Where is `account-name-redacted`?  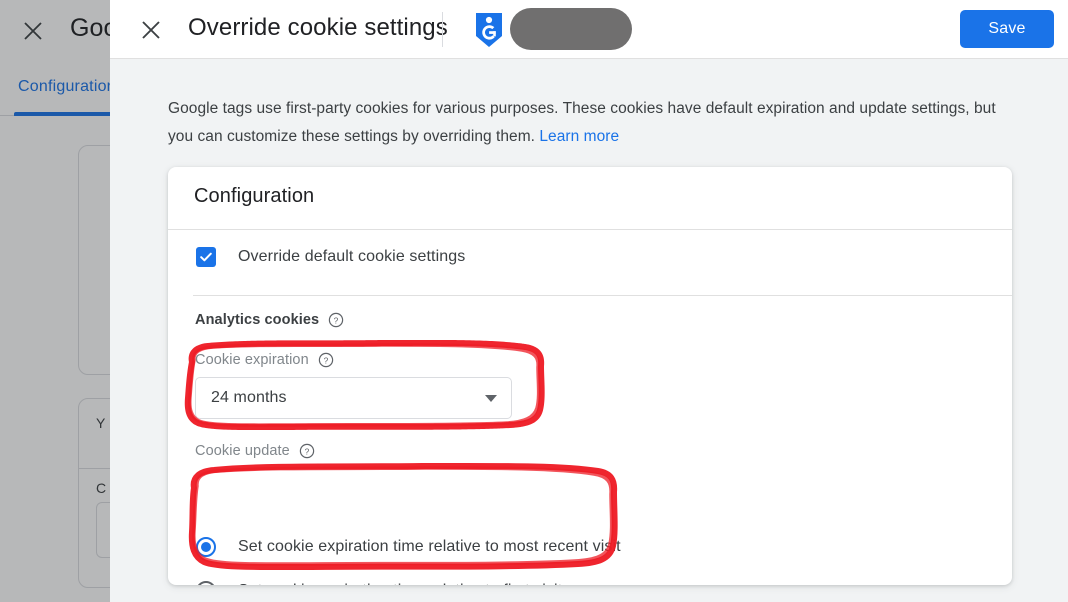
account-name-redacted is located at coordinates (571, 29).